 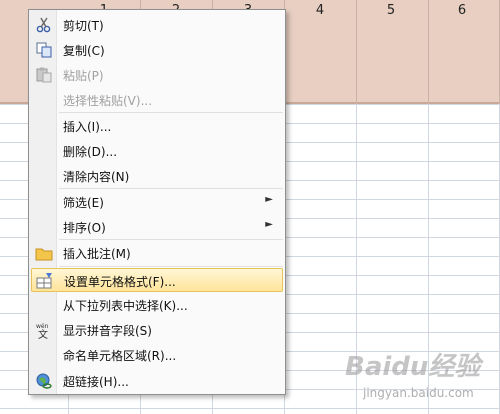 I want to click on watermark-url: jingyan.baidu.com, so click(x=418, y=393).